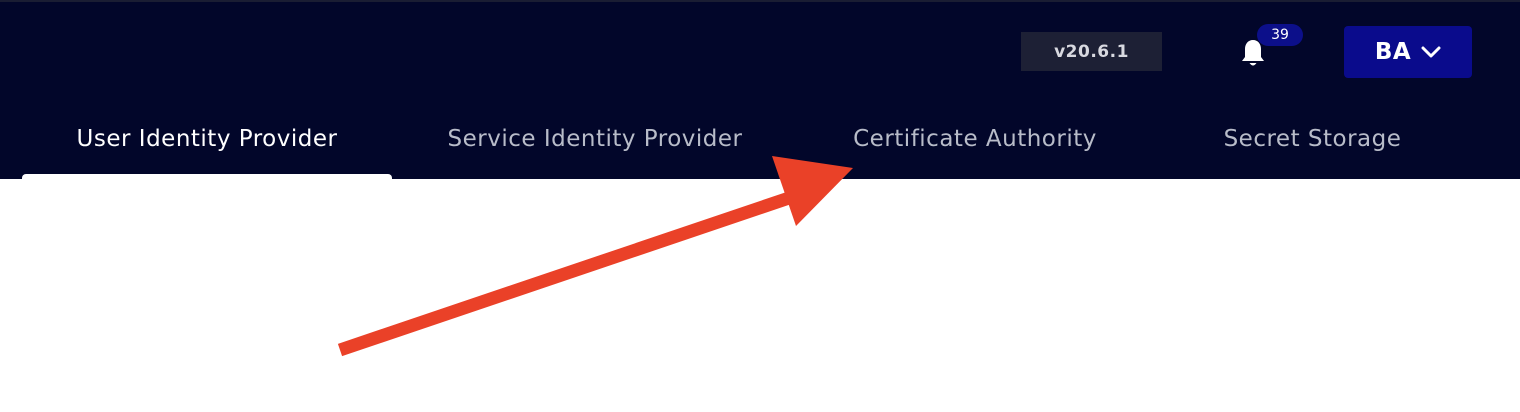 The height and width of the screenshot is (412, 1520). I want to click on tab-secret-storage: Secret Storage, so click(1312, 141).